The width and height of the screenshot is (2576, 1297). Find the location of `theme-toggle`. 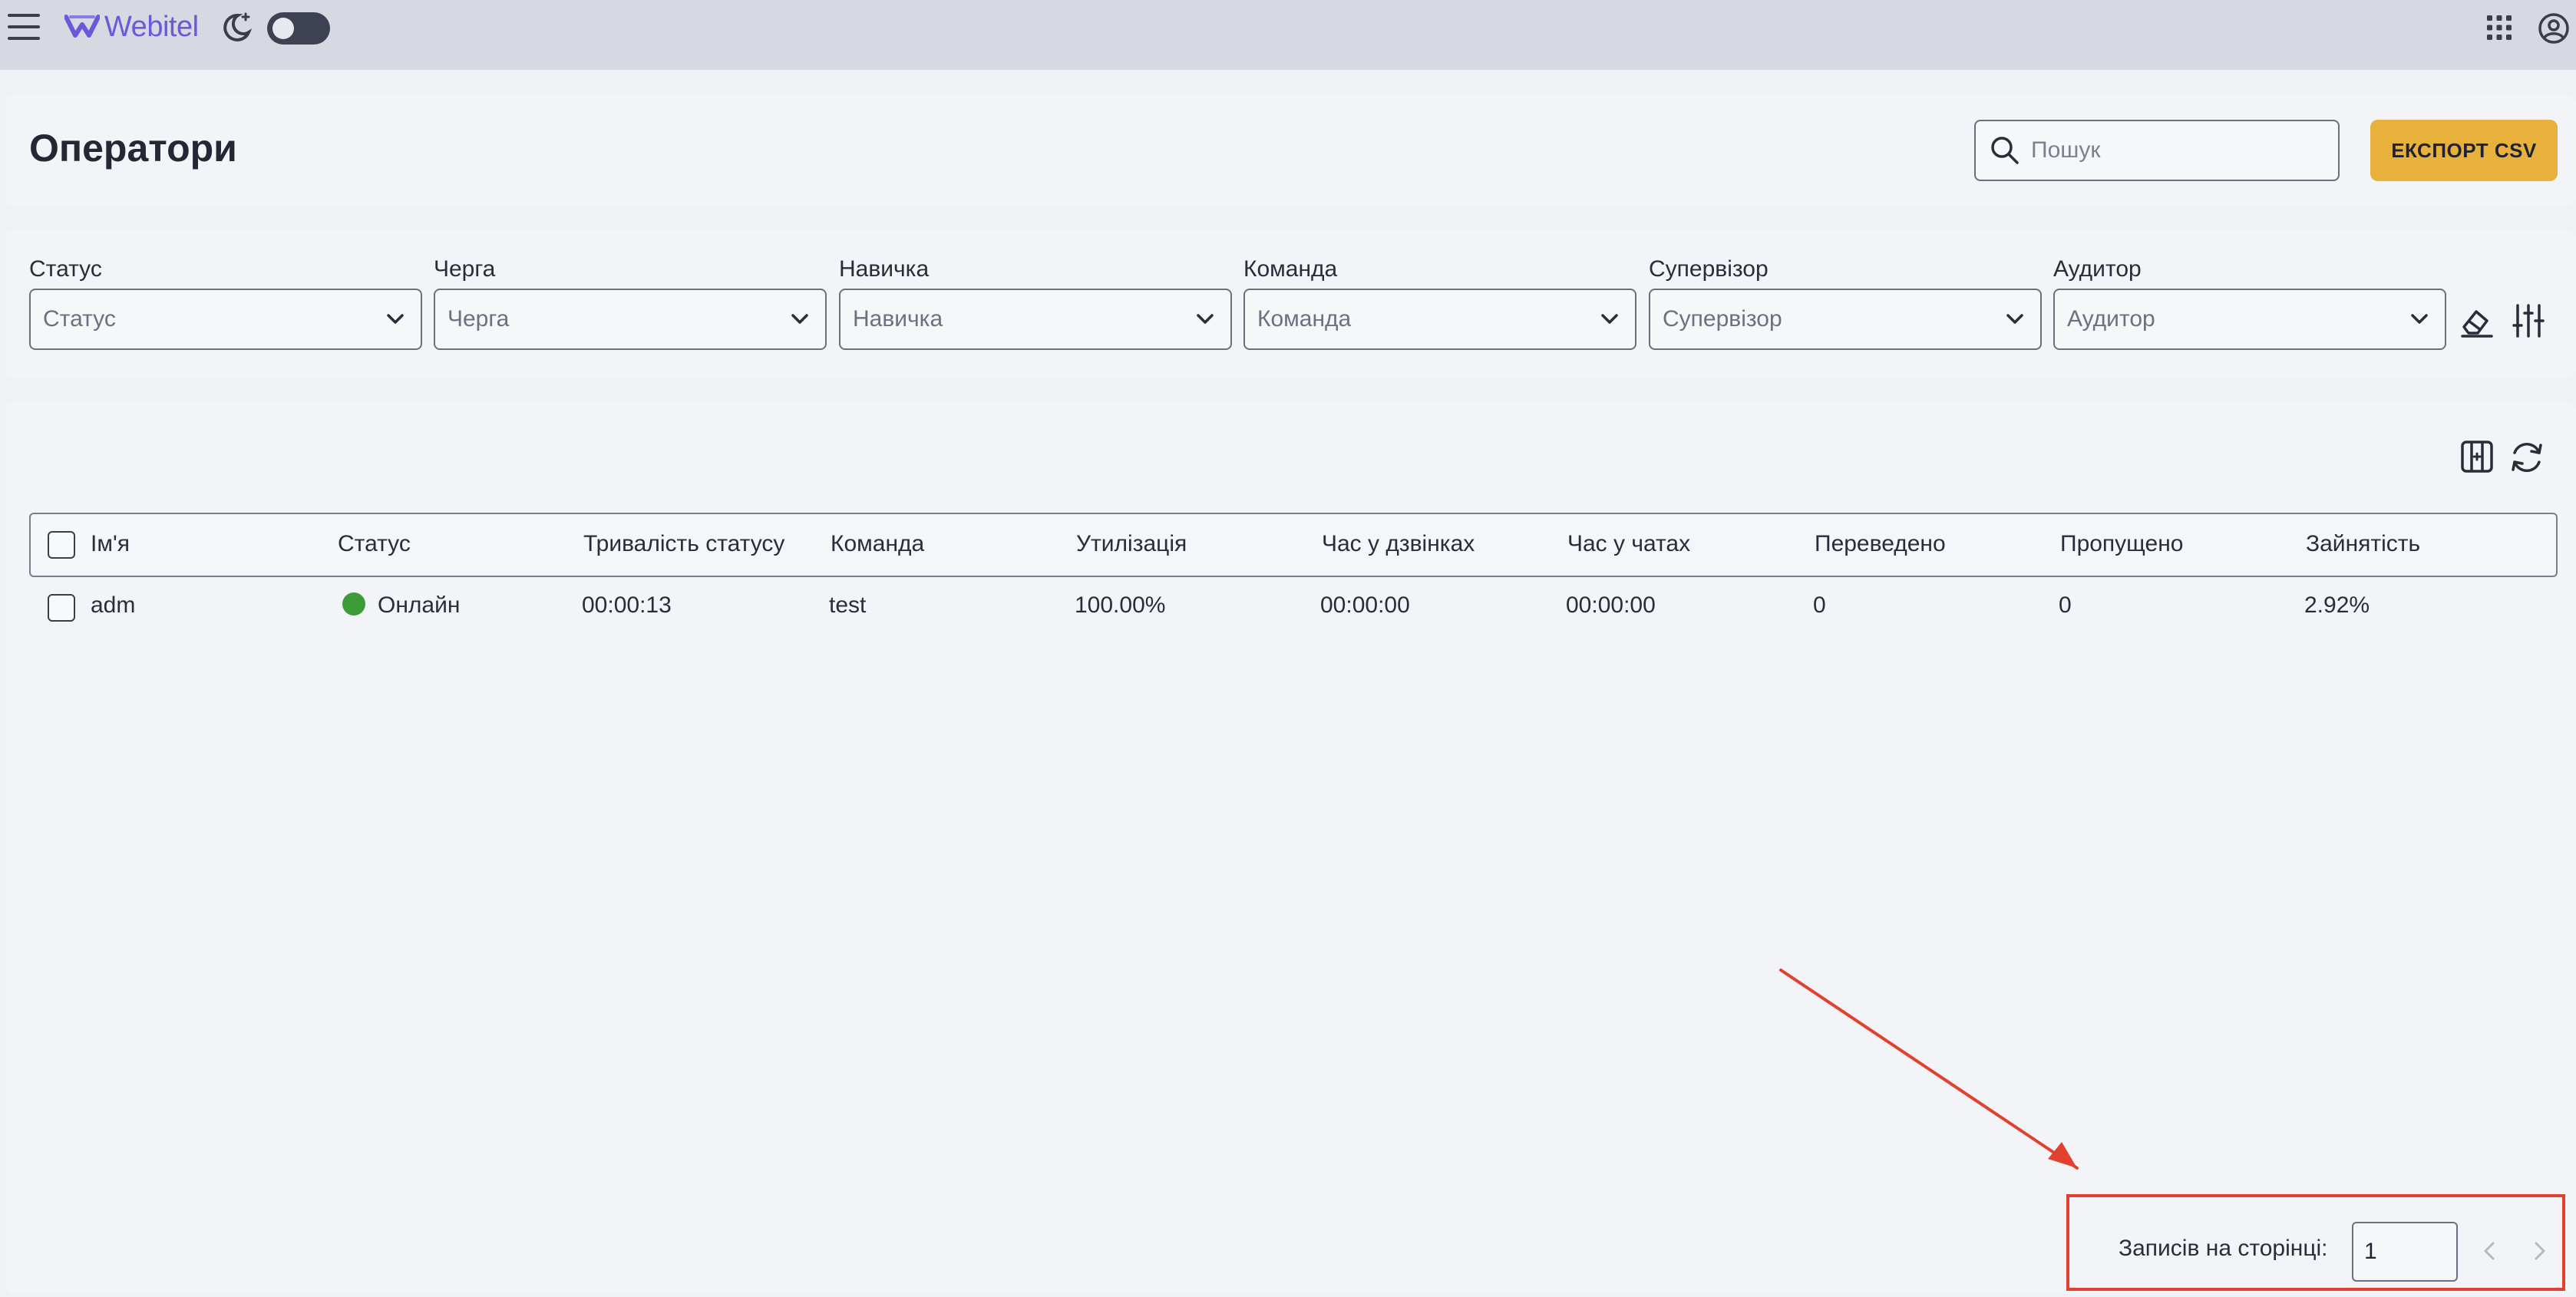

theme-toggle is located at coordinates (298, 28).